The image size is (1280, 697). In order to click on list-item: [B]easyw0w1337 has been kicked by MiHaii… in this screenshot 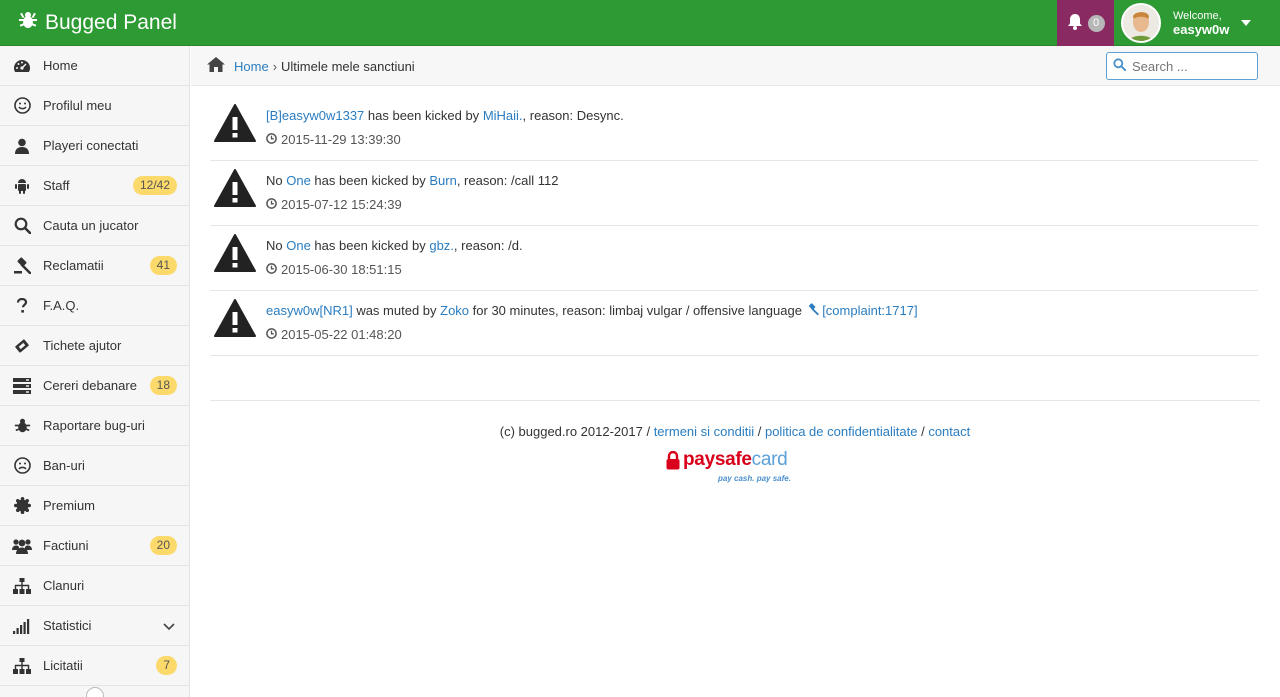, I will do `click(734, 128)`.